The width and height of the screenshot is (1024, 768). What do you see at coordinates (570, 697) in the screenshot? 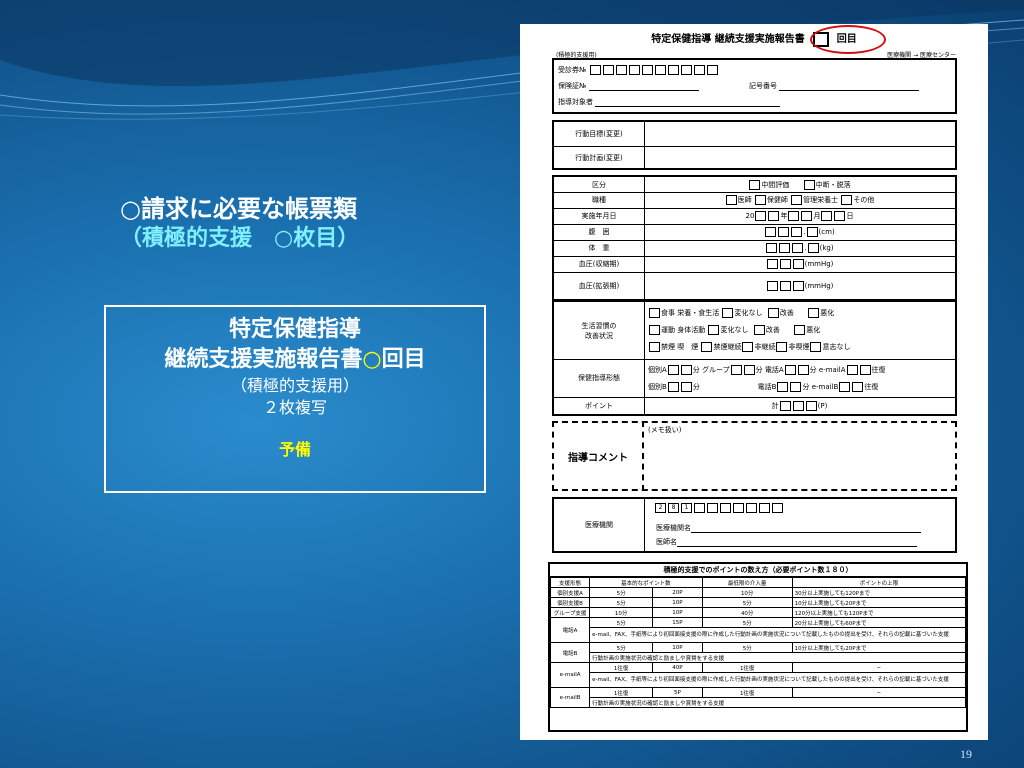
I see `pt-cell: e-mailB` at bounding box center [570, 697].